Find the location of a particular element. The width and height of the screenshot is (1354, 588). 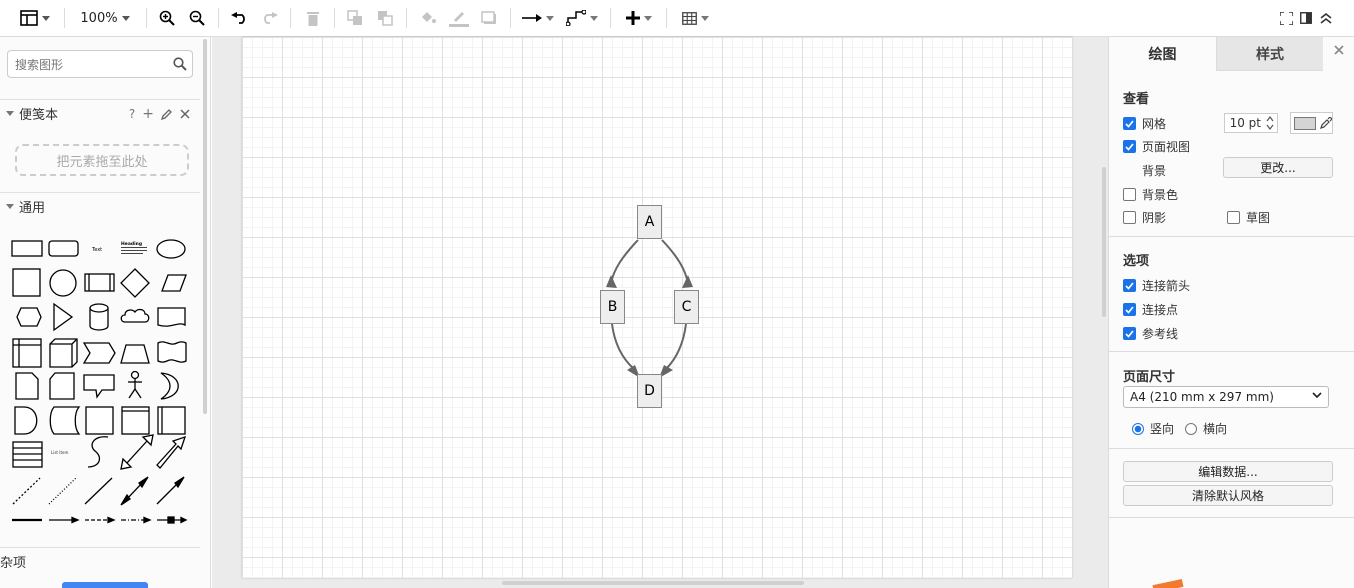

to-front-button is located at coordinates (355, 18).